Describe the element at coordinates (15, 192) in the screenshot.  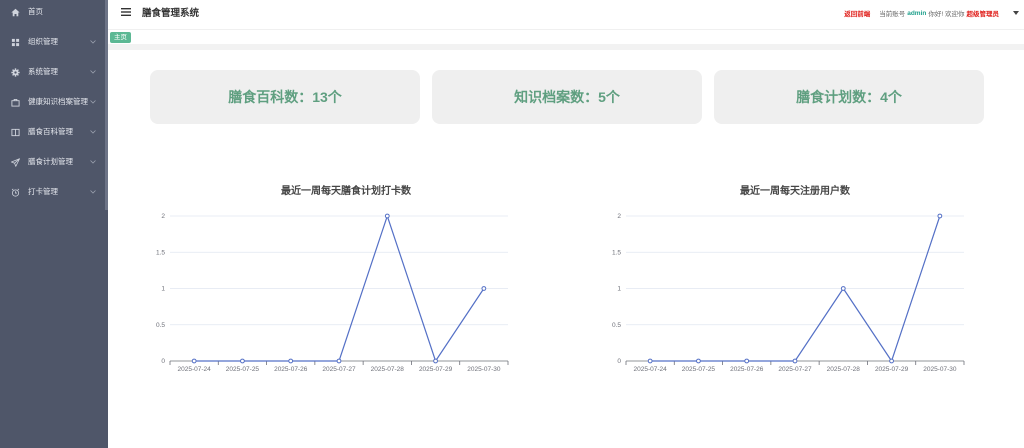
I see `alarm-clock-icon` at that location.